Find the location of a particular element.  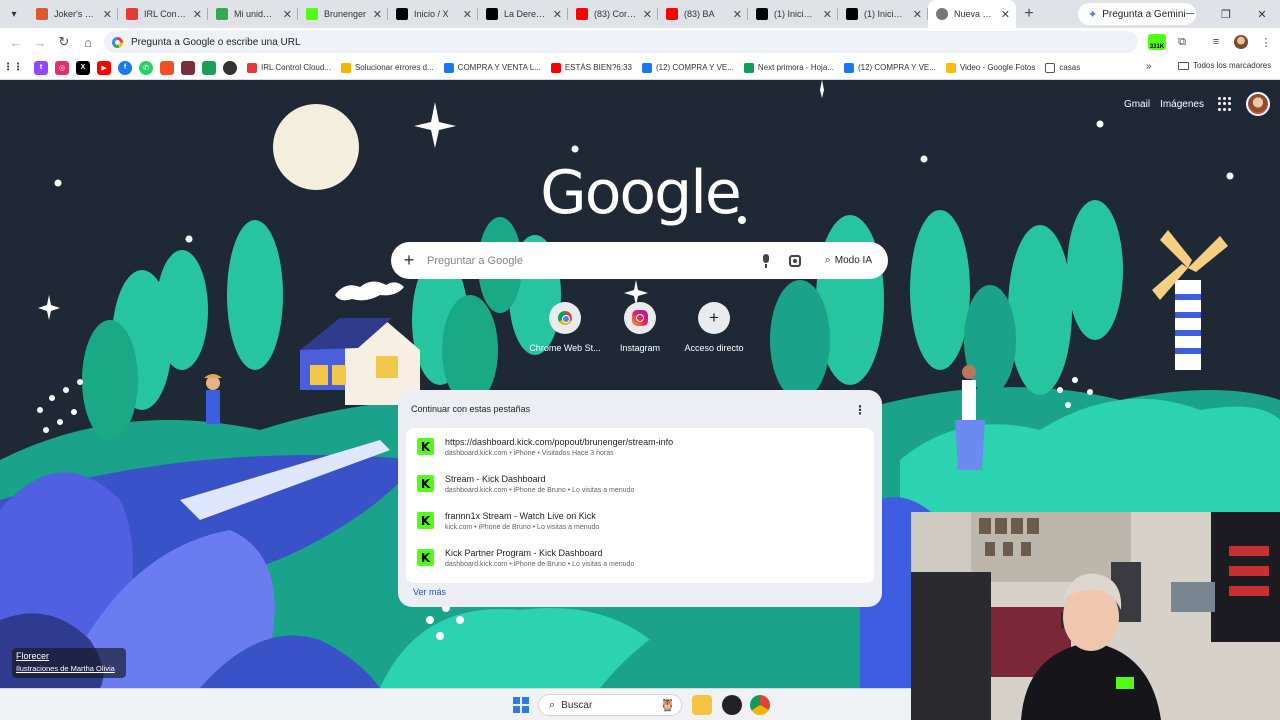

shortcut-instagram: Instagram is located at coordinates (640, 327).